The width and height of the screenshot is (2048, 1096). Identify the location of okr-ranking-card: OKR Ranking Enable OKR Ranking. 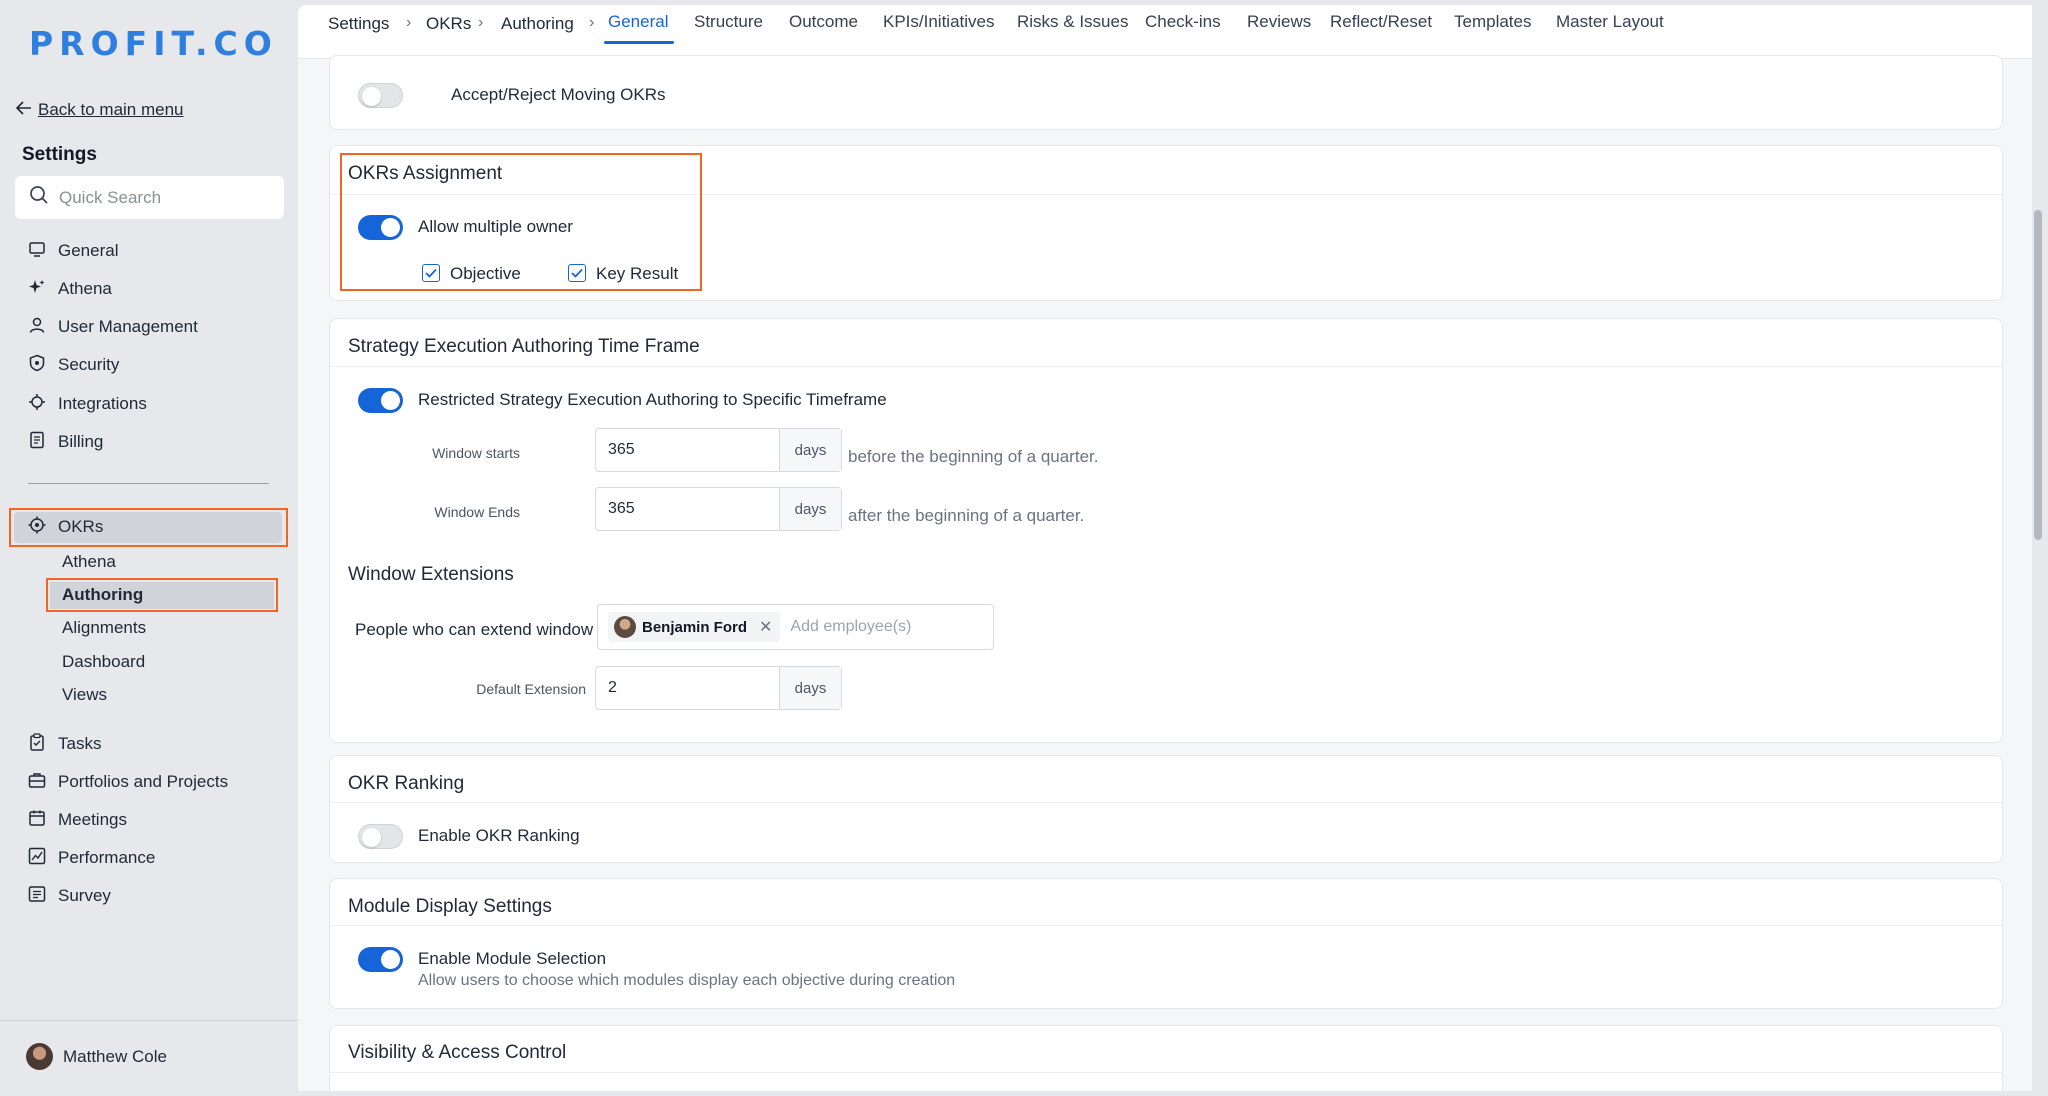
(1166, 809).